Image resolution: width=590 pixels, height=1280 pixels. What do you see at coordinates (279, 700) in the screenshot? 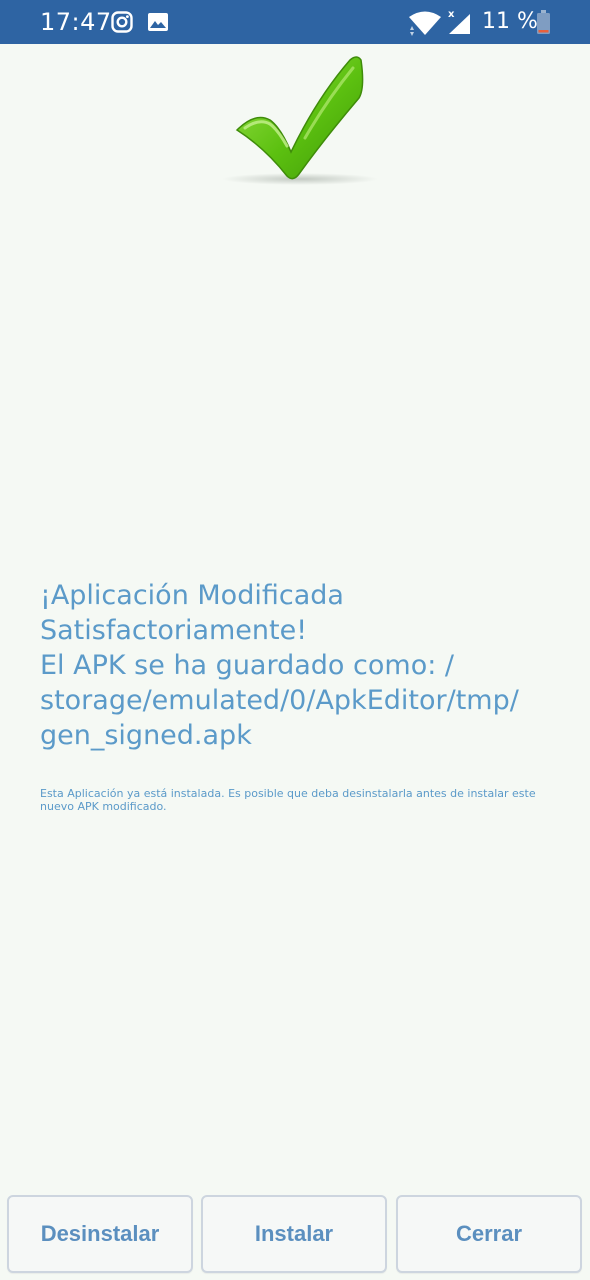
I see `message-line: storage/emulated/0/ApkEditor/tmp/` at bounding box center [279, 700].